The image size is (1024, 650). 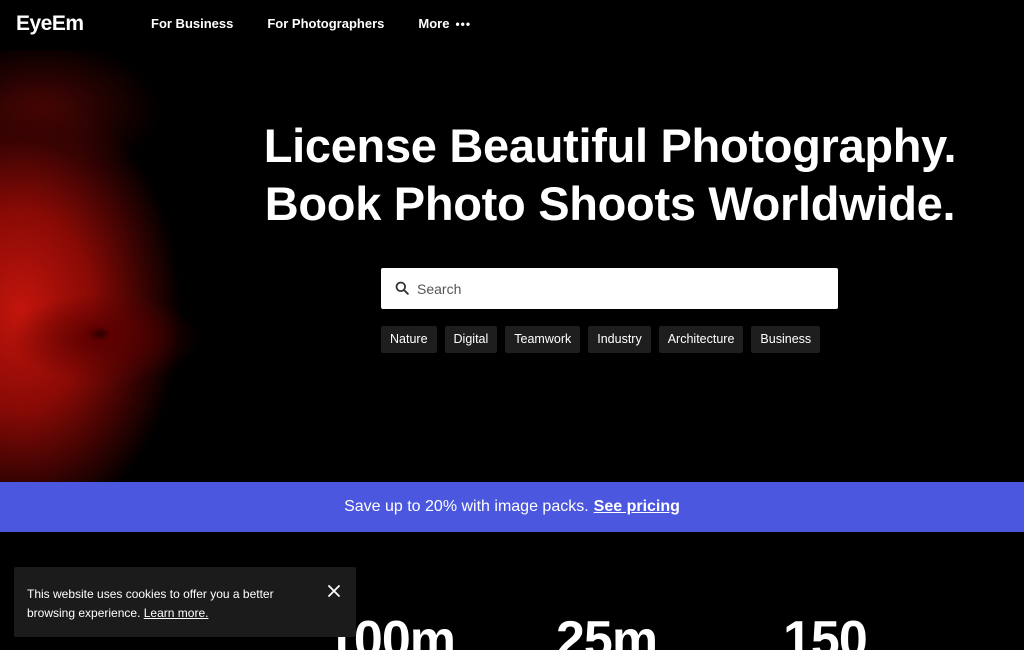 What do you see at coordinates (701, 339) in the screenshot?
I see `tag-architecture: Architecture` at bounding box center [701, 339].